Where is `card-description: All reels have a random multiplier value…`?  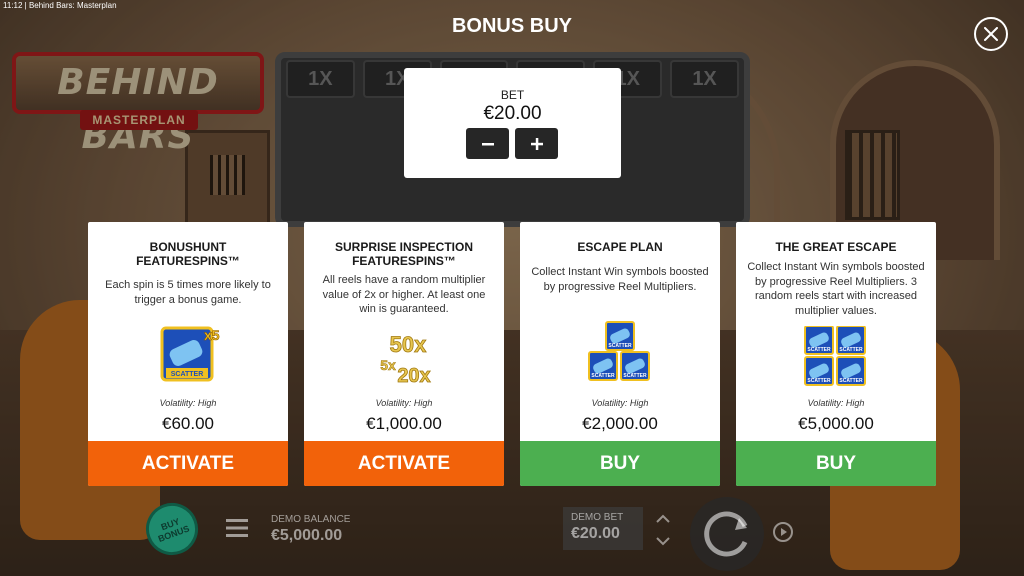 card-description: All reels have a random multiplier value… is located at coordinates (404, 294).